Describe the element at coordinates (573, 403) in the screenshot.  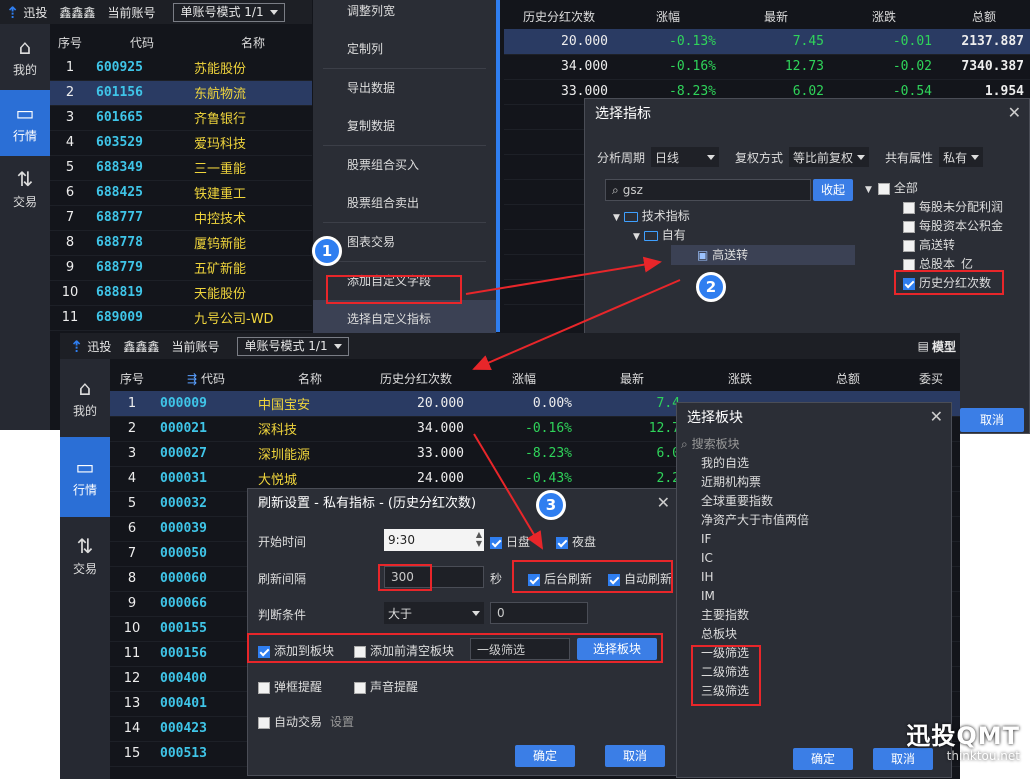
I see `annotation-arrows` at that location.